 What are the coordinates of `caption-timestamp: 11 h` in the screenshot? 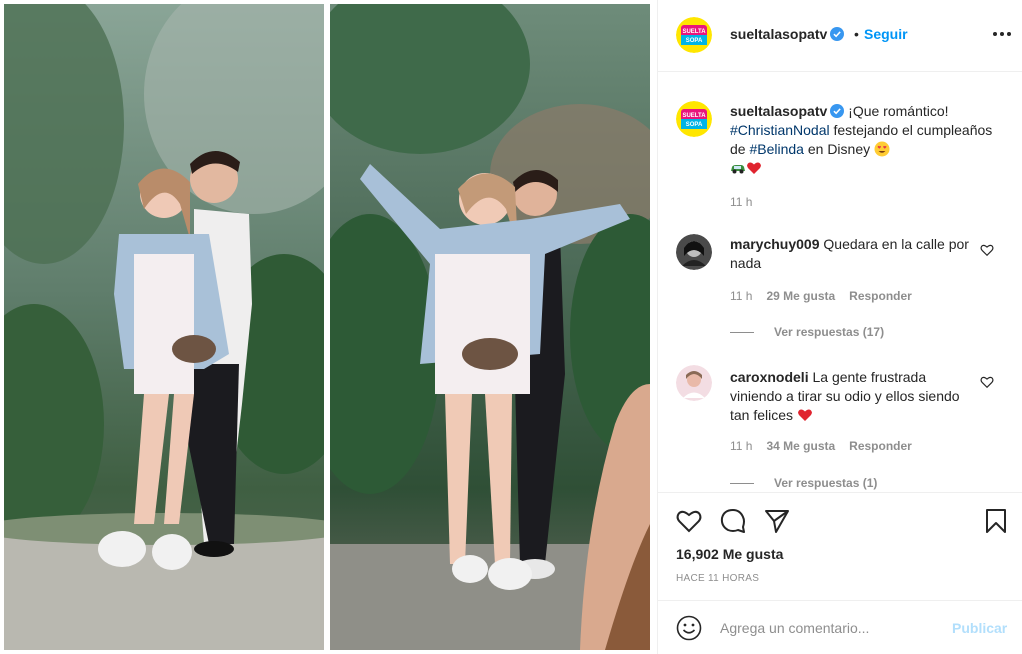 It's located at (741, 202).